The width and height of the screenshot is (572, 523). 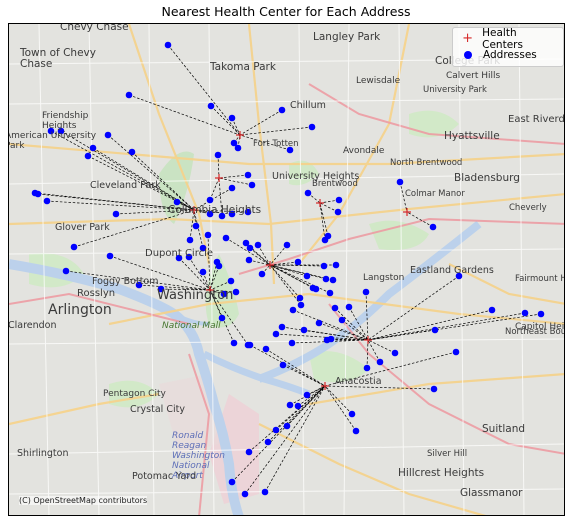 What do you see at coordinates (426, 162) in the screenshot?
I see `place-label: North Brentwood` at bounding box center [426, 162].